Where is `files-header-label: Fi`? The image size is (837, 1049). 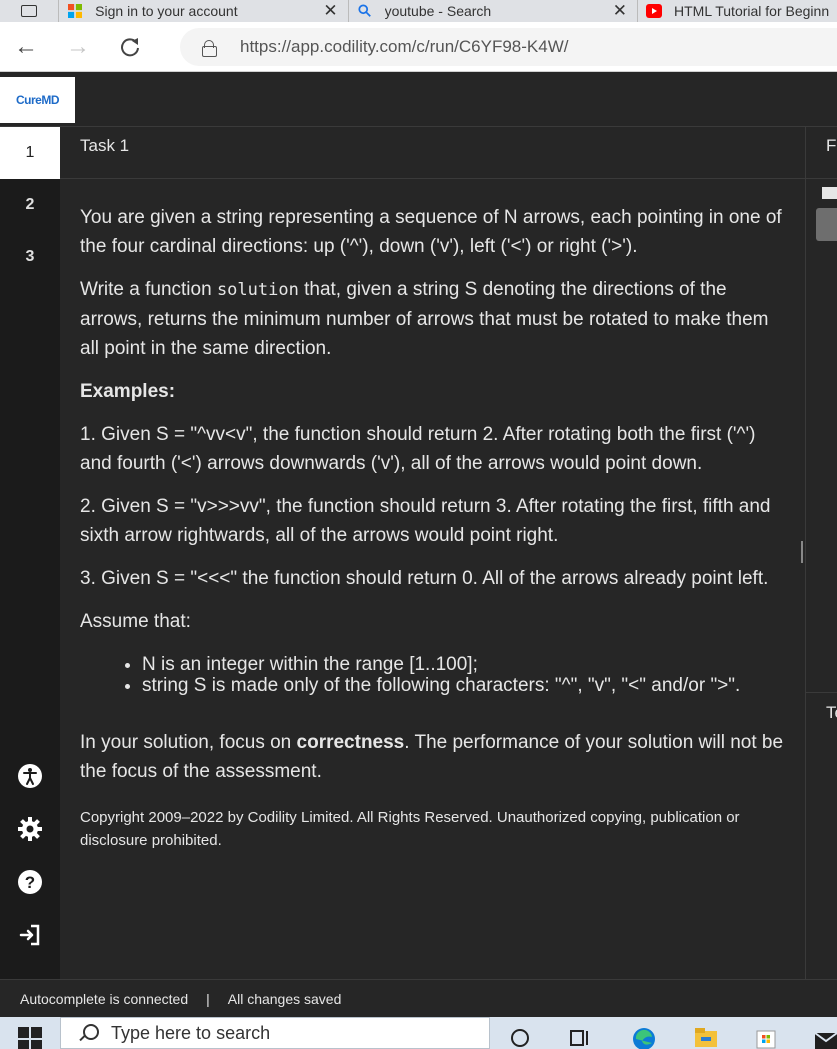
files-header-label: Fi is located at coordinates (831, 145).